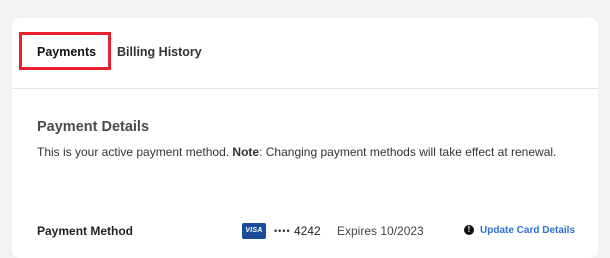 This screenshot has height=258, width=610. I want to click on section-title: Payment Details, so click(93, 127).